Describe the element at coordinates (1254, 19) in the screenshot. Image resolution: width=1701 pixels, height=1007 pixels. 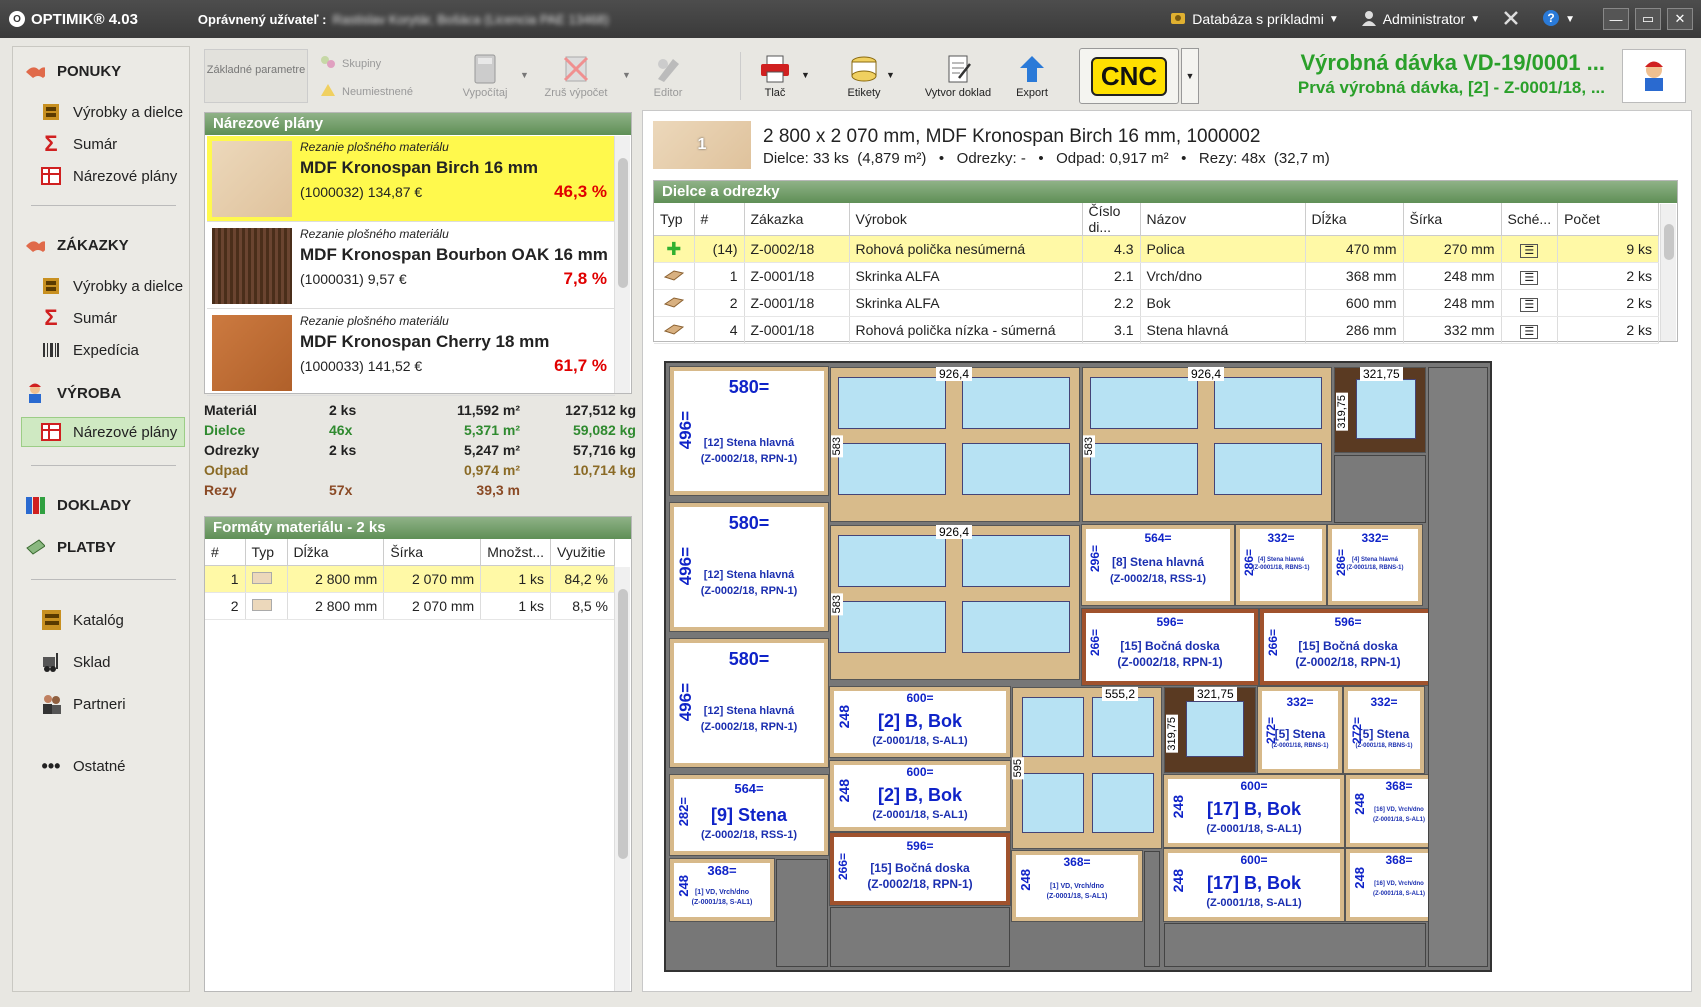
I see `database-menu: Databáza s príkladmi ▼` at that location.